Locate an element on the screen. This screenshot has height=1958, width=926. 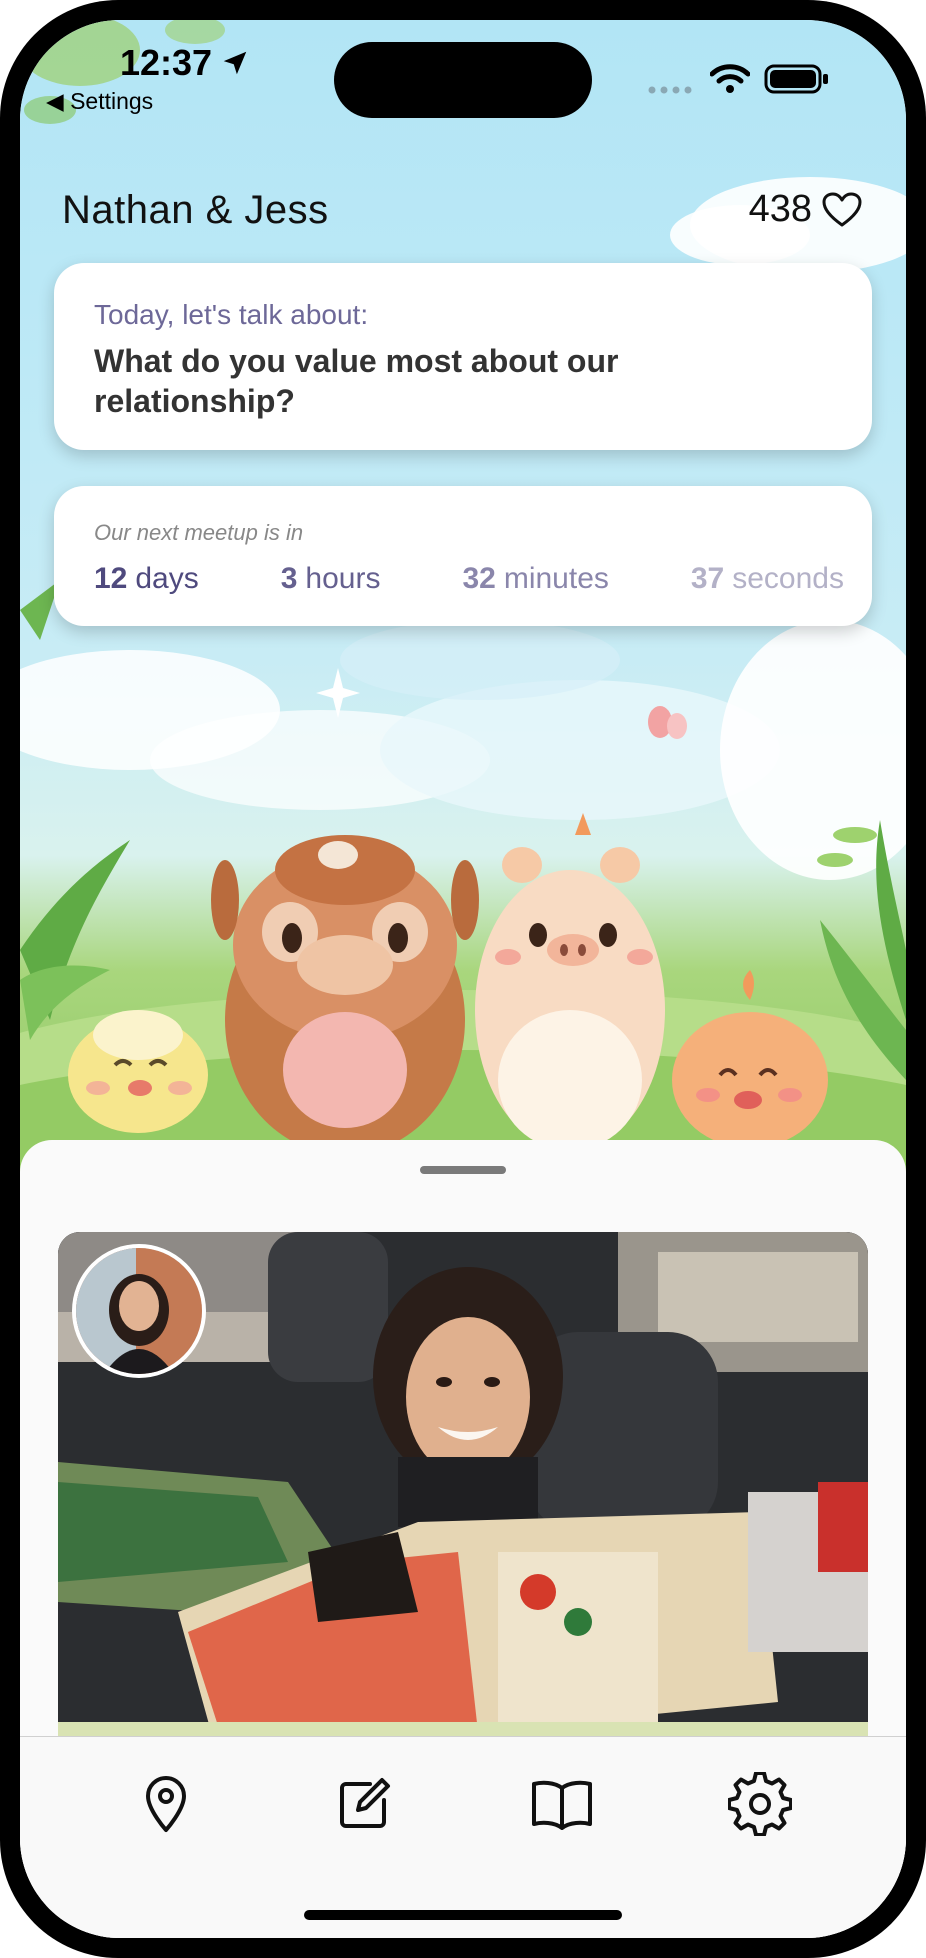
heart-counter: 438 is located at coordinates (805, 209).